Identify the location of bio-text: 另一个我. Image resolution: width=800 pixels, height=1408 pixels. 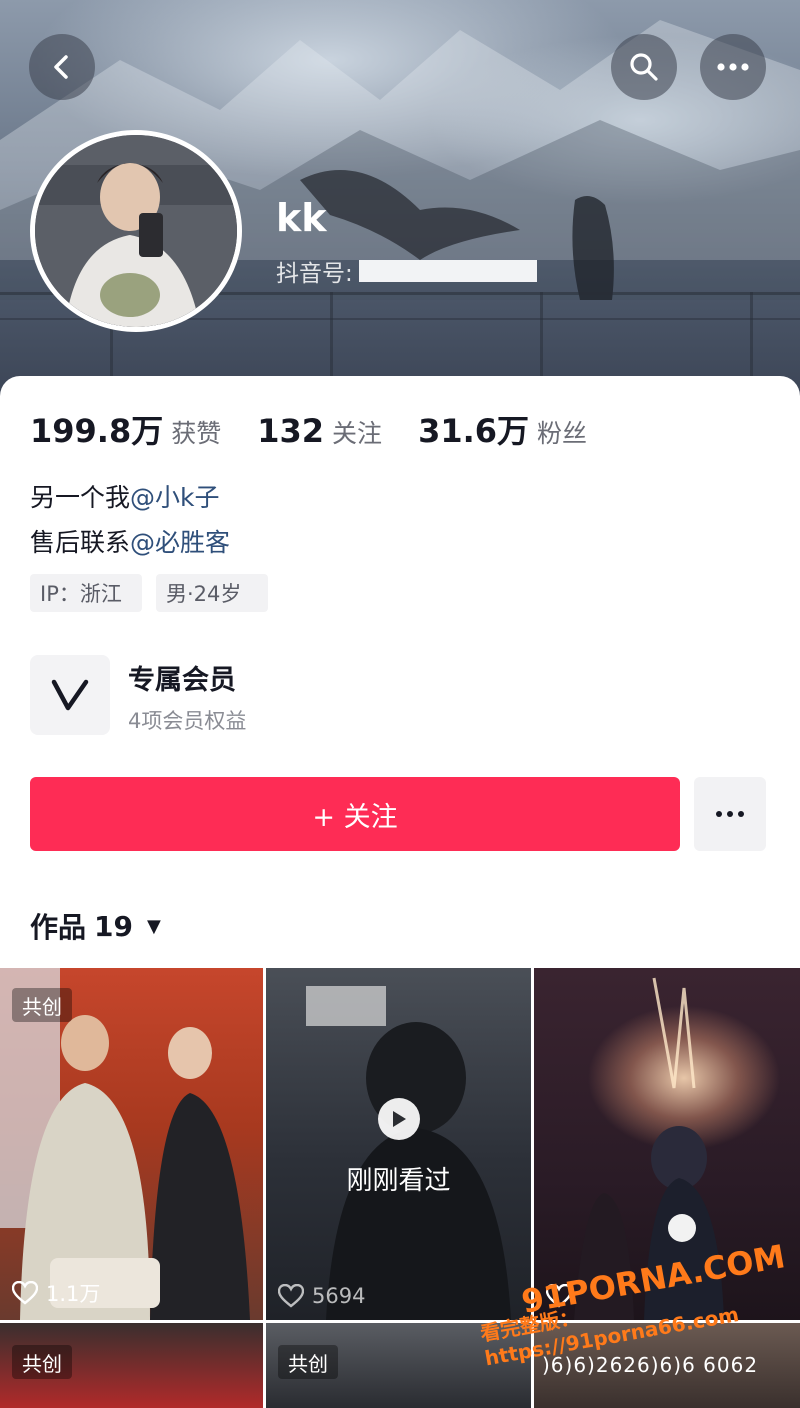
(80, 497).